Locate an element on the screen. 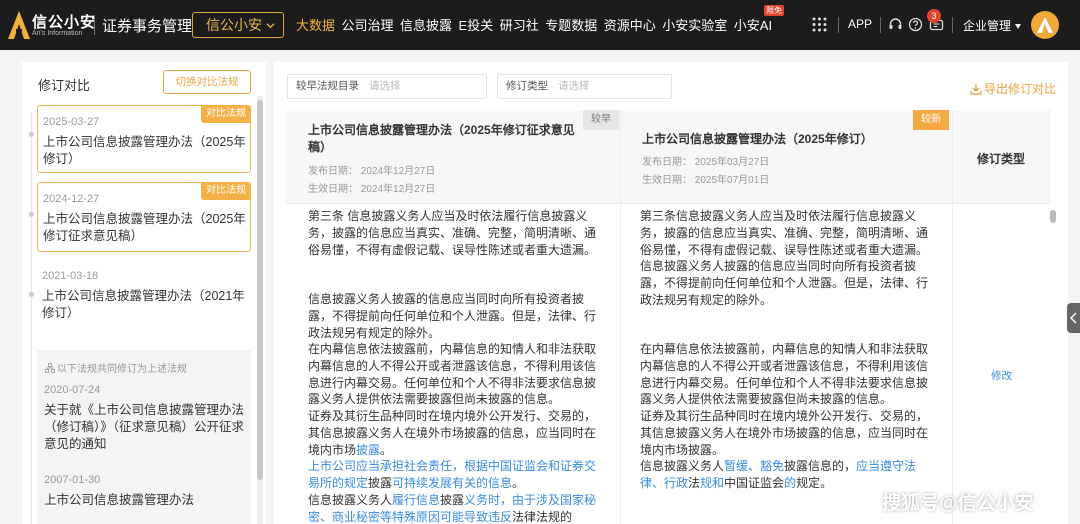  joint-revision-note: 以下法规共同修订为上述法规 is located at coordinates (116, 367).